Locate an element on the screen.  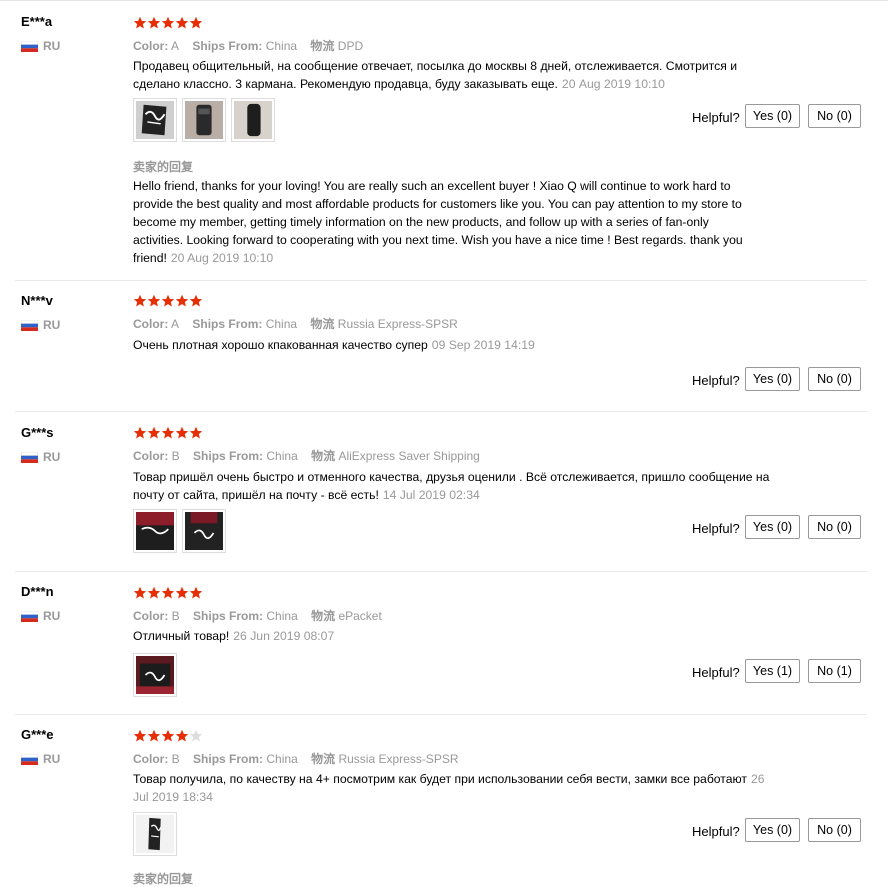
reviewer-name: G***s is located at coordinates (37, 432).